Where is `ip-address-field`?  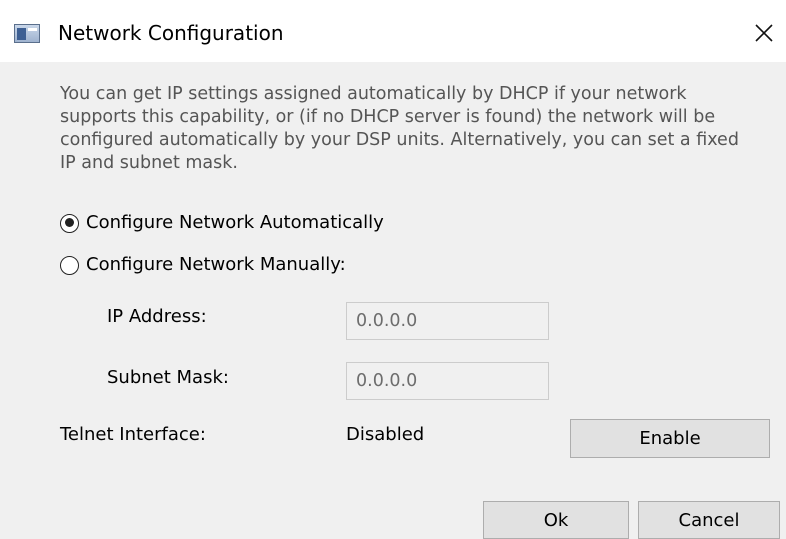 ip-address-field is located at coordinates (447, 321).